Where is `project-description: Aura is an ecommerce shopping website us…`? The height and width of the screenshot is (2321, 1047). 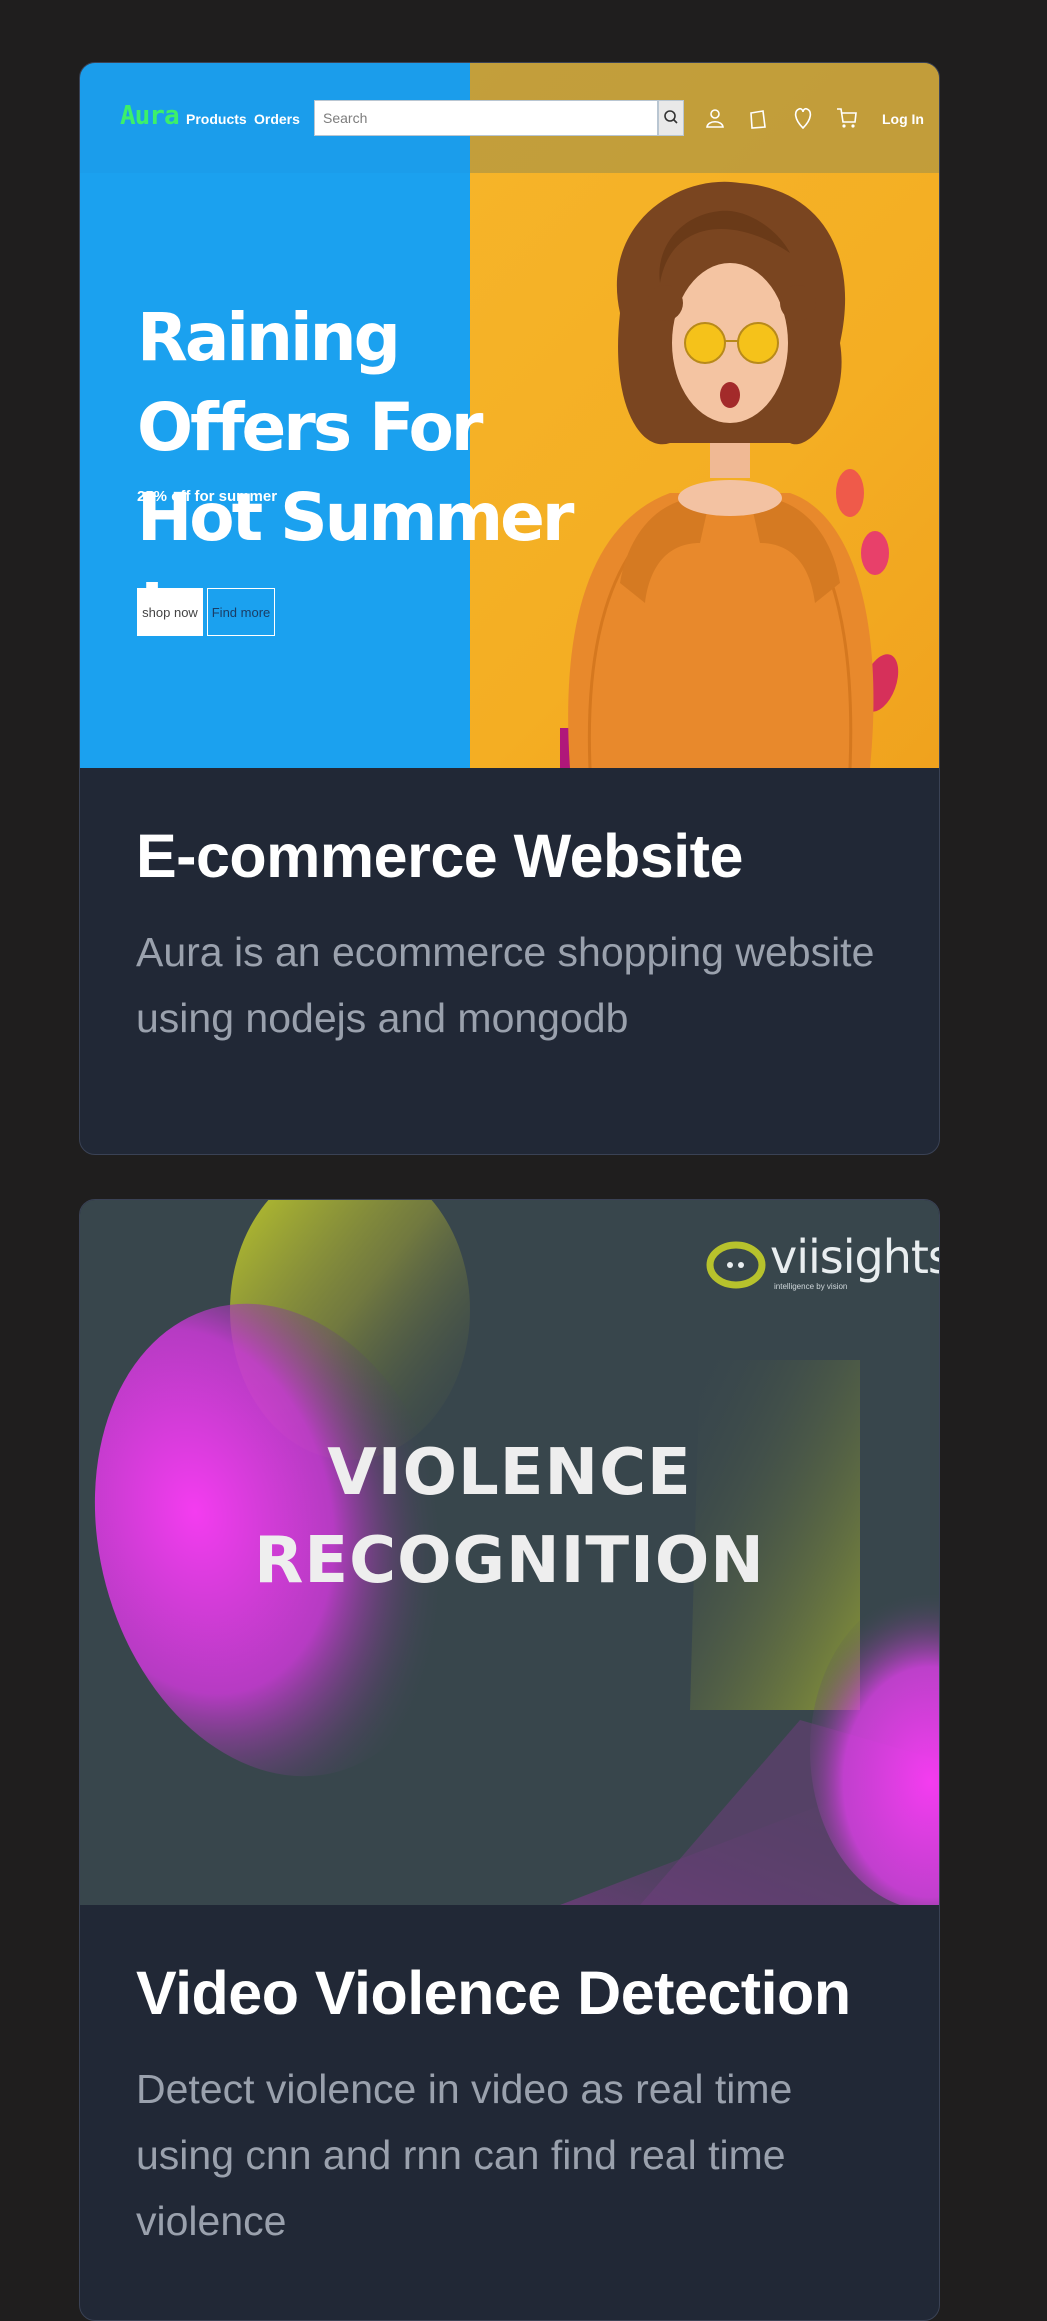
project-description: Aura is an ecommerce shopping website us… is located at coordinates (505, 985).